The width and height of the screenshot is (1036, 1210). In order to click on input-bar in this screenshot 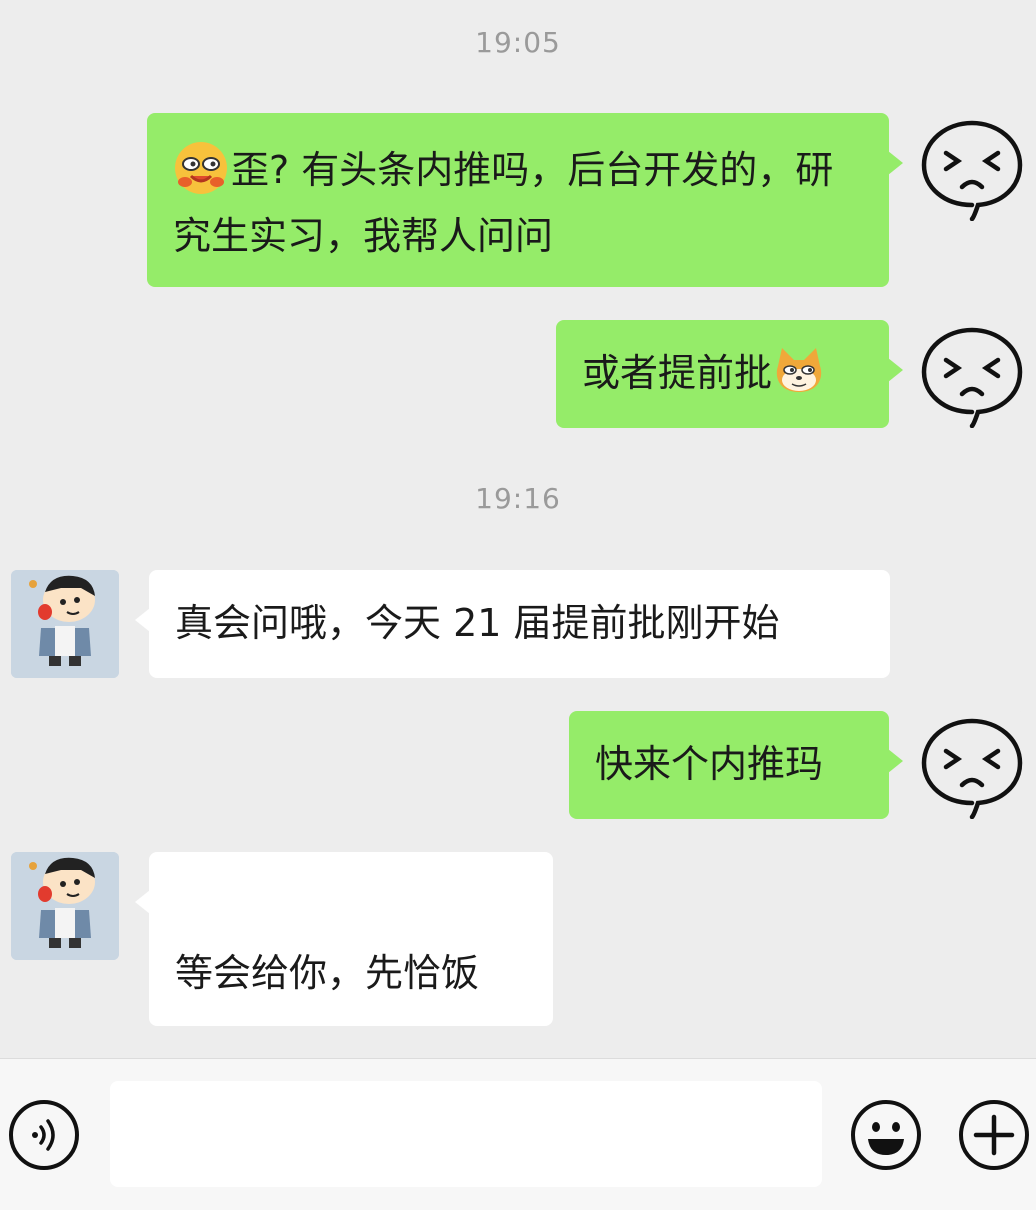, I will do `click(518, 1134)`.